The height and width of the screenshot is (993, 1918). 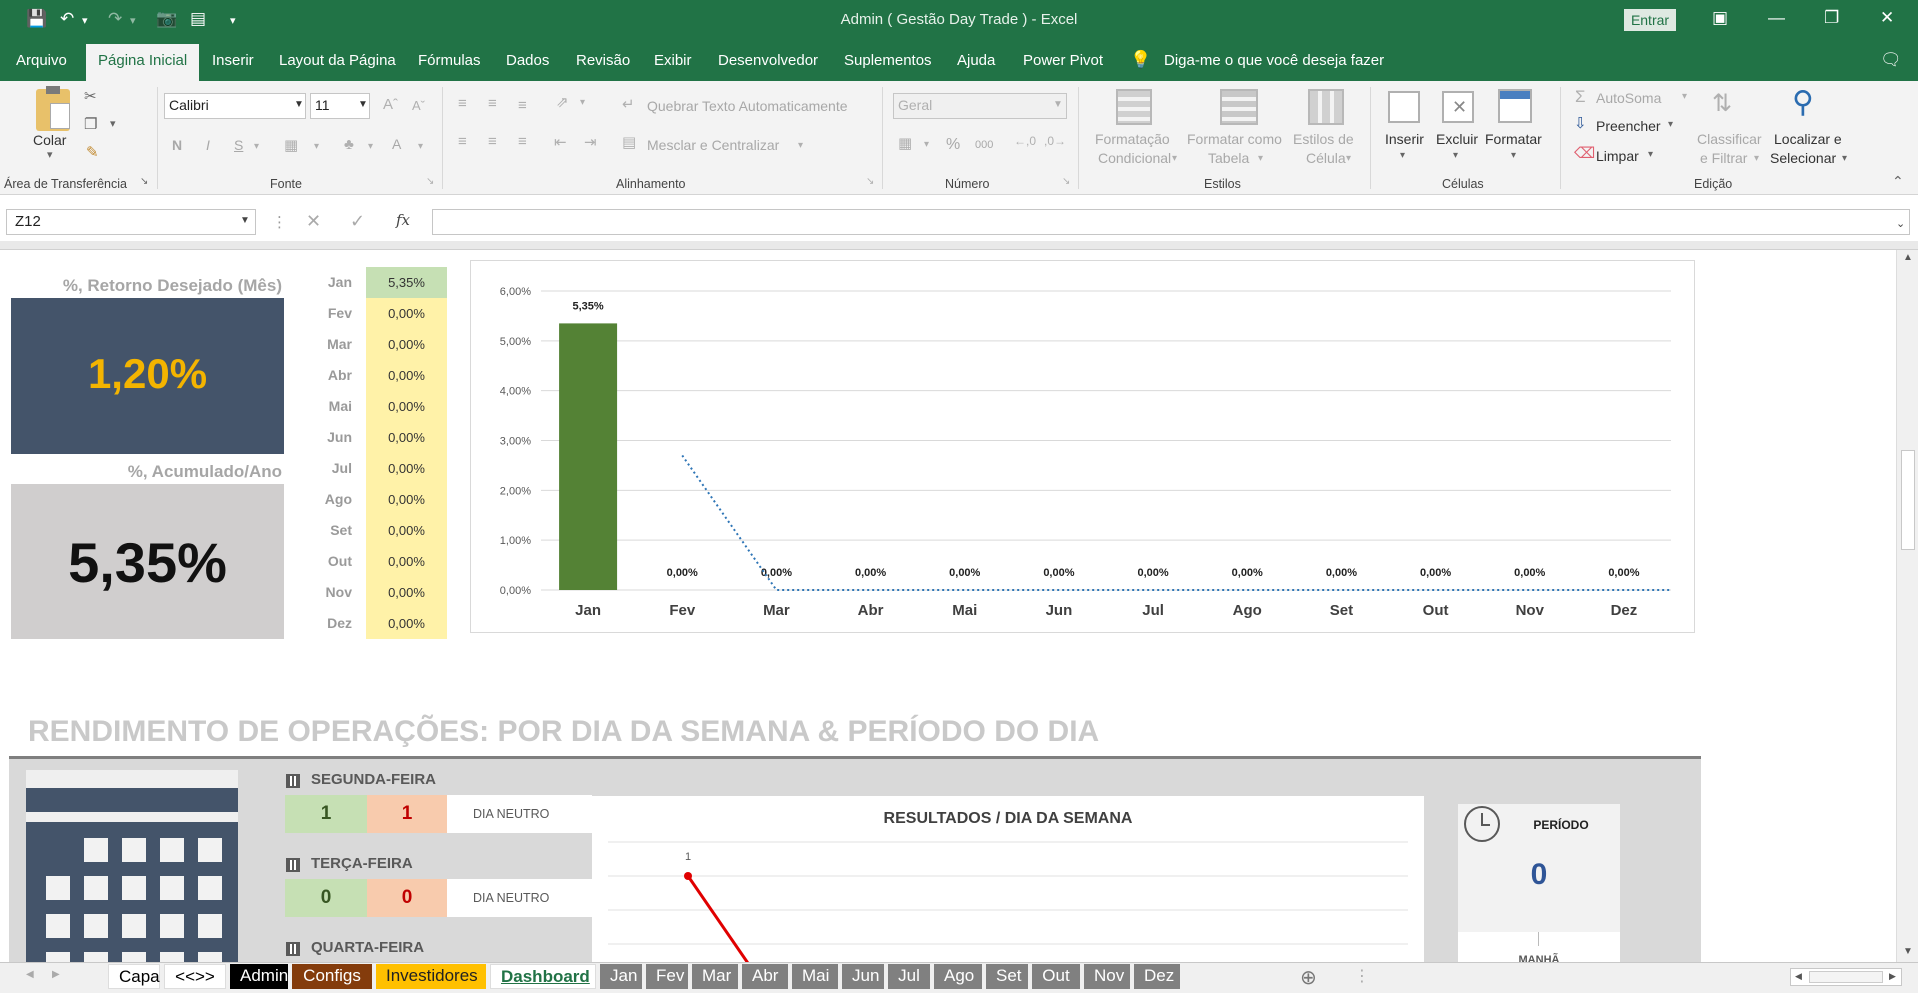 I want to click on sheet-tab-set: Set, so click(x=1007, y=976).